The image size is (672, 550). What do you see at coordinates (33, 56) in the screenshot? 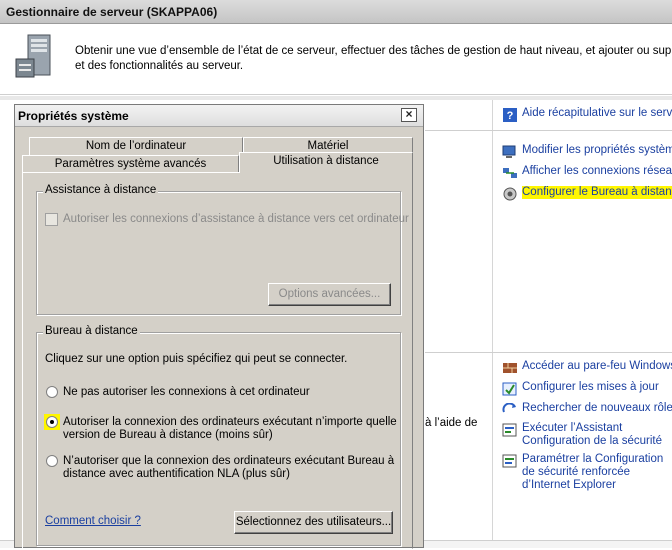
I see `server-icon` at bounding box center [33, 56].